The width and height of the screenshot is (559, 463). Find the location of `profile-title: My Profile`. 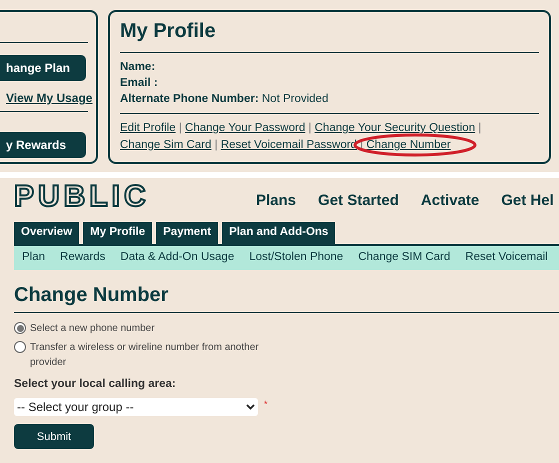

profile-title: My Profile is located at coordinates (329, 34).